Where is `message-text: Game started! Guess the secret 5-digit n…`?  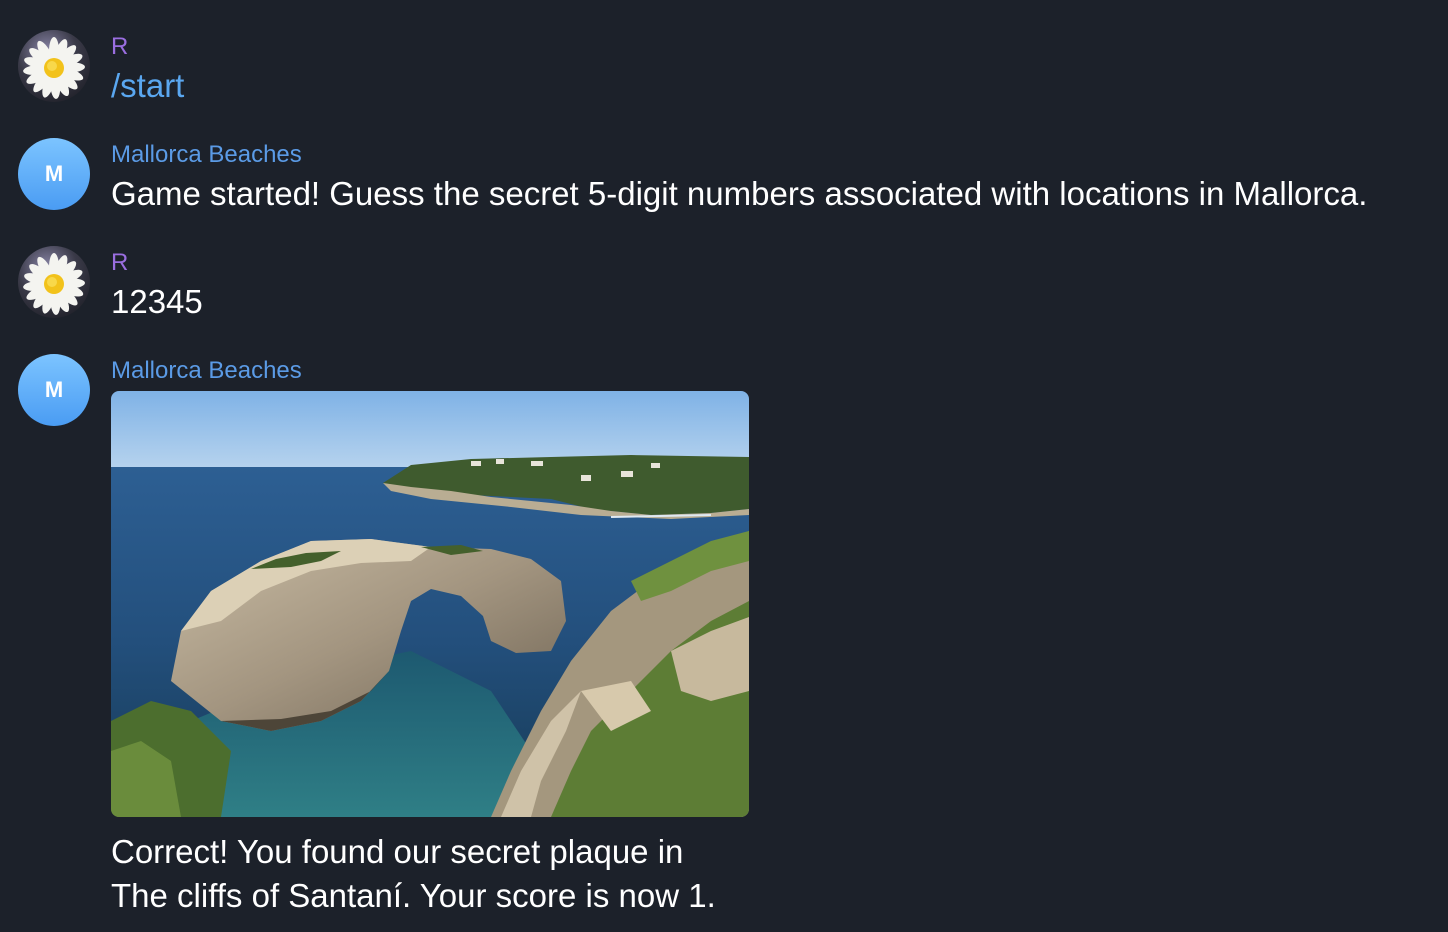 message-text: Game started! Guess the secret 5-digit n… is located at coordinates (739, 193).